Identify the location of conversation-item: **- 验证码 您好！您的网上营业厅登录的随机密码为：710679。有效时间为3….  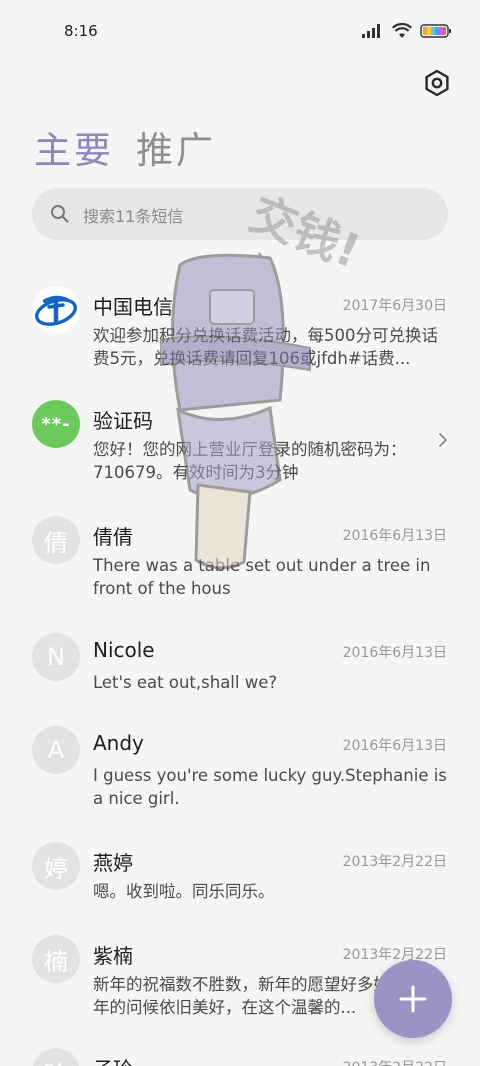
(240, 445).